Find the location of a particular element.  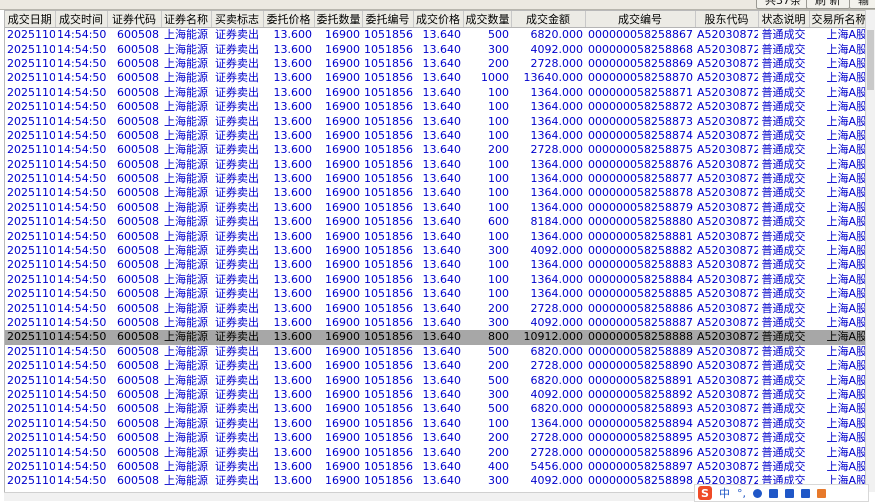

col-header-order-qty: 委托数量 is located at coordinates (338, 19).